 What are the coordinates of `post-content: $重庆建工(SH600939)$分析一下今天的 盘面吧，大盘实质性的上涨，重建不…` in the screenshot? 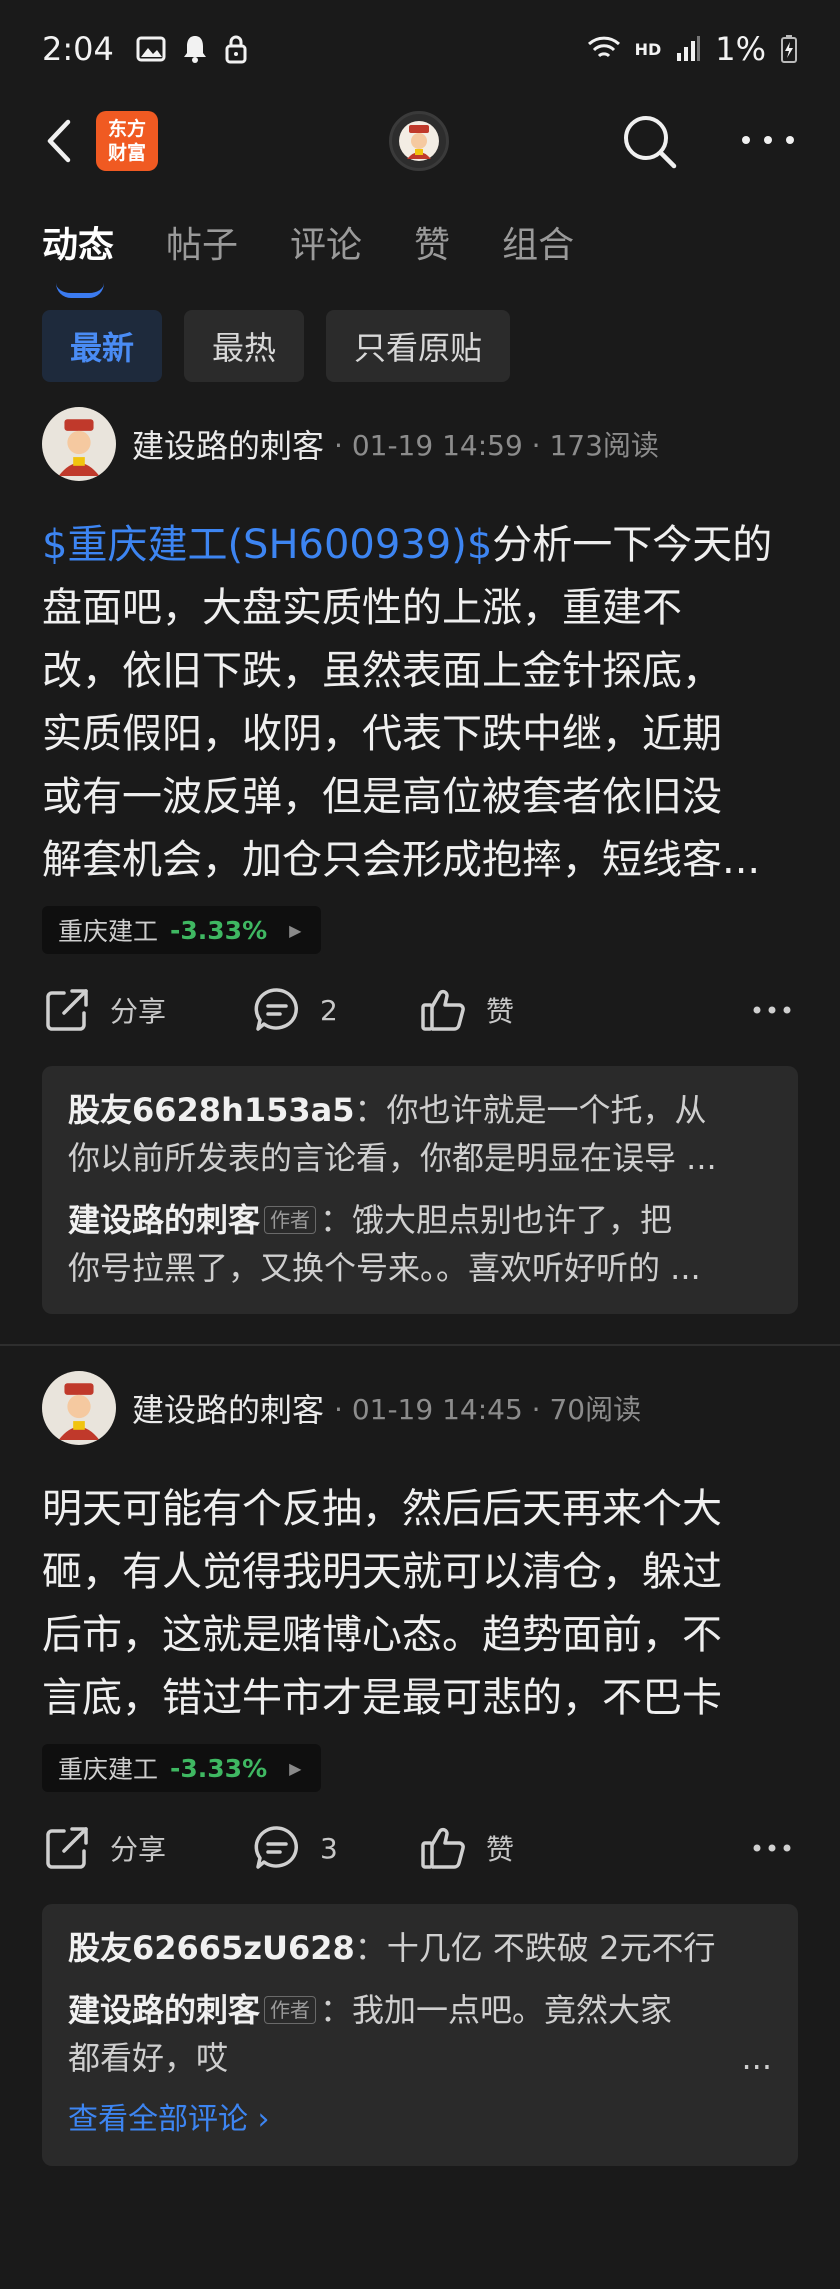 It's located at (420, 703).